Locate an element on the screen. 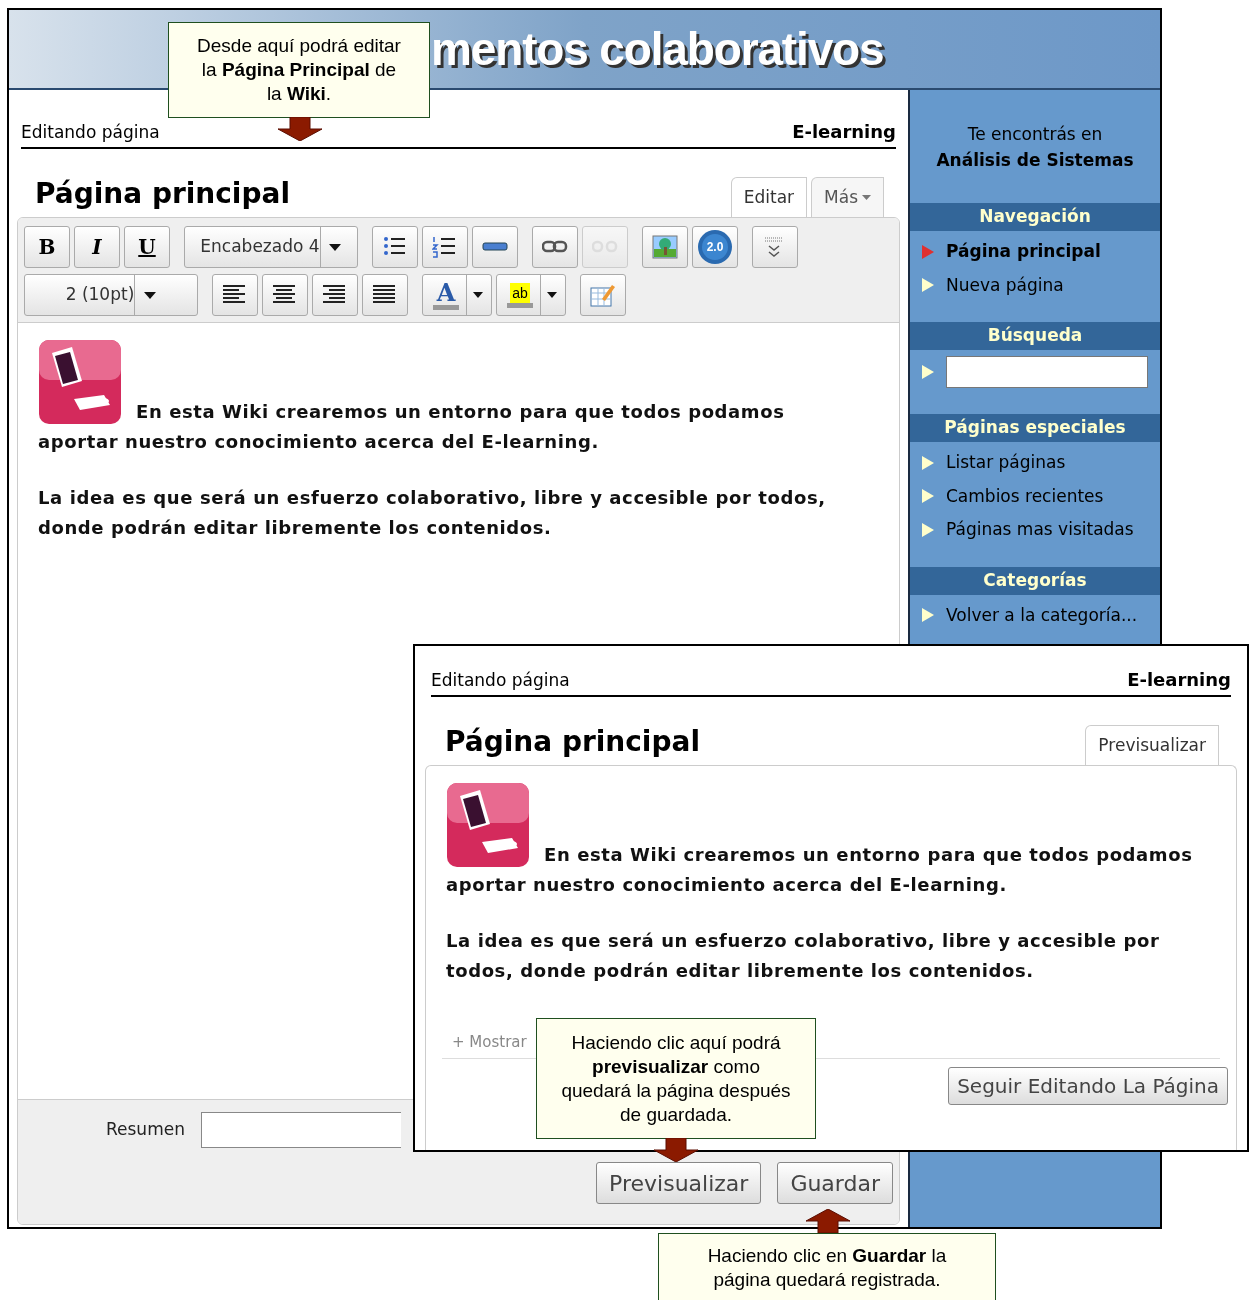  sidebar-link: Página principal is located at coordinates (1023, 252).